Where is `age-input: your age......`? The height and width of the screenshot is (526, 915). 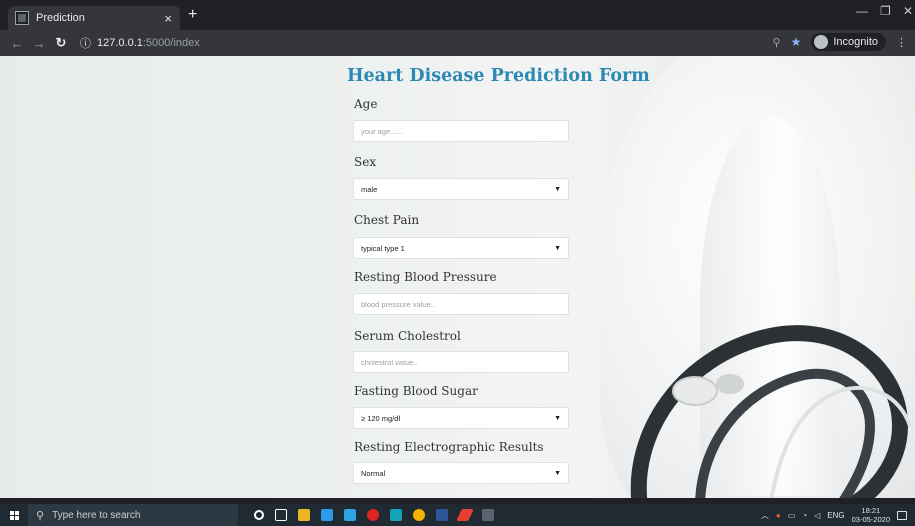
age-input: your age...... is located at coordinates (461, 131).